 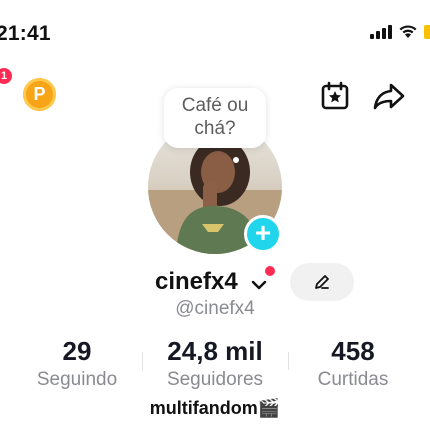 I want to click on stat-likes-value: 458, so click(x=353, y=351).